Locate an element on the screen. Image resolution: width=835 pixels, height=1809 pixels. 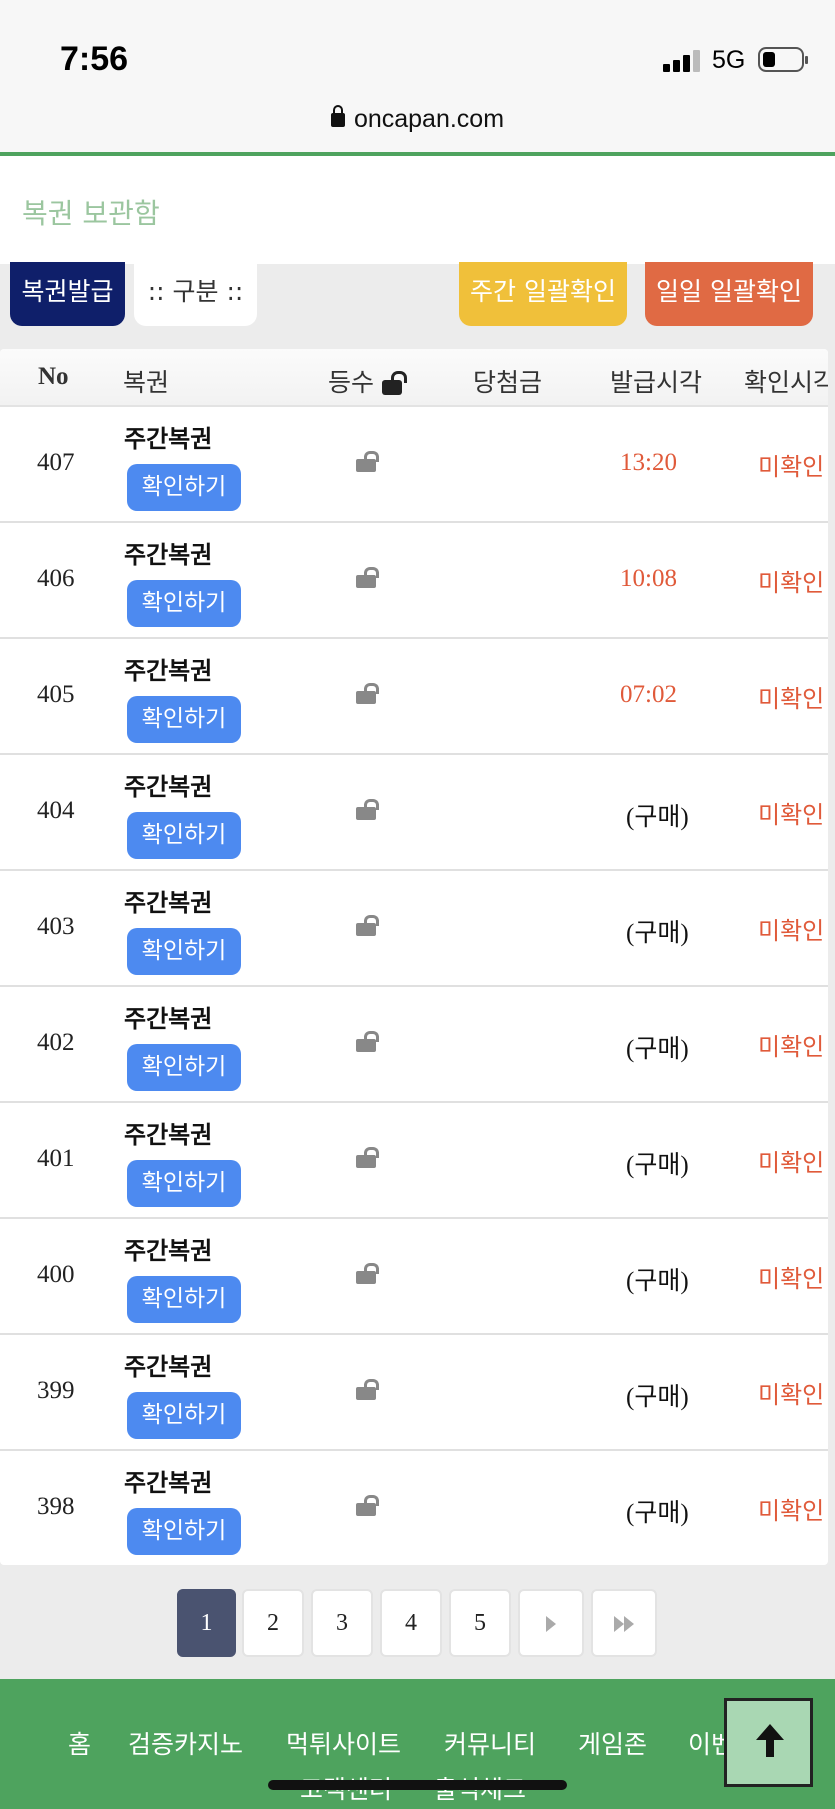
header-confirmed-time: 확인시각 is located at coordinates (786, 382).